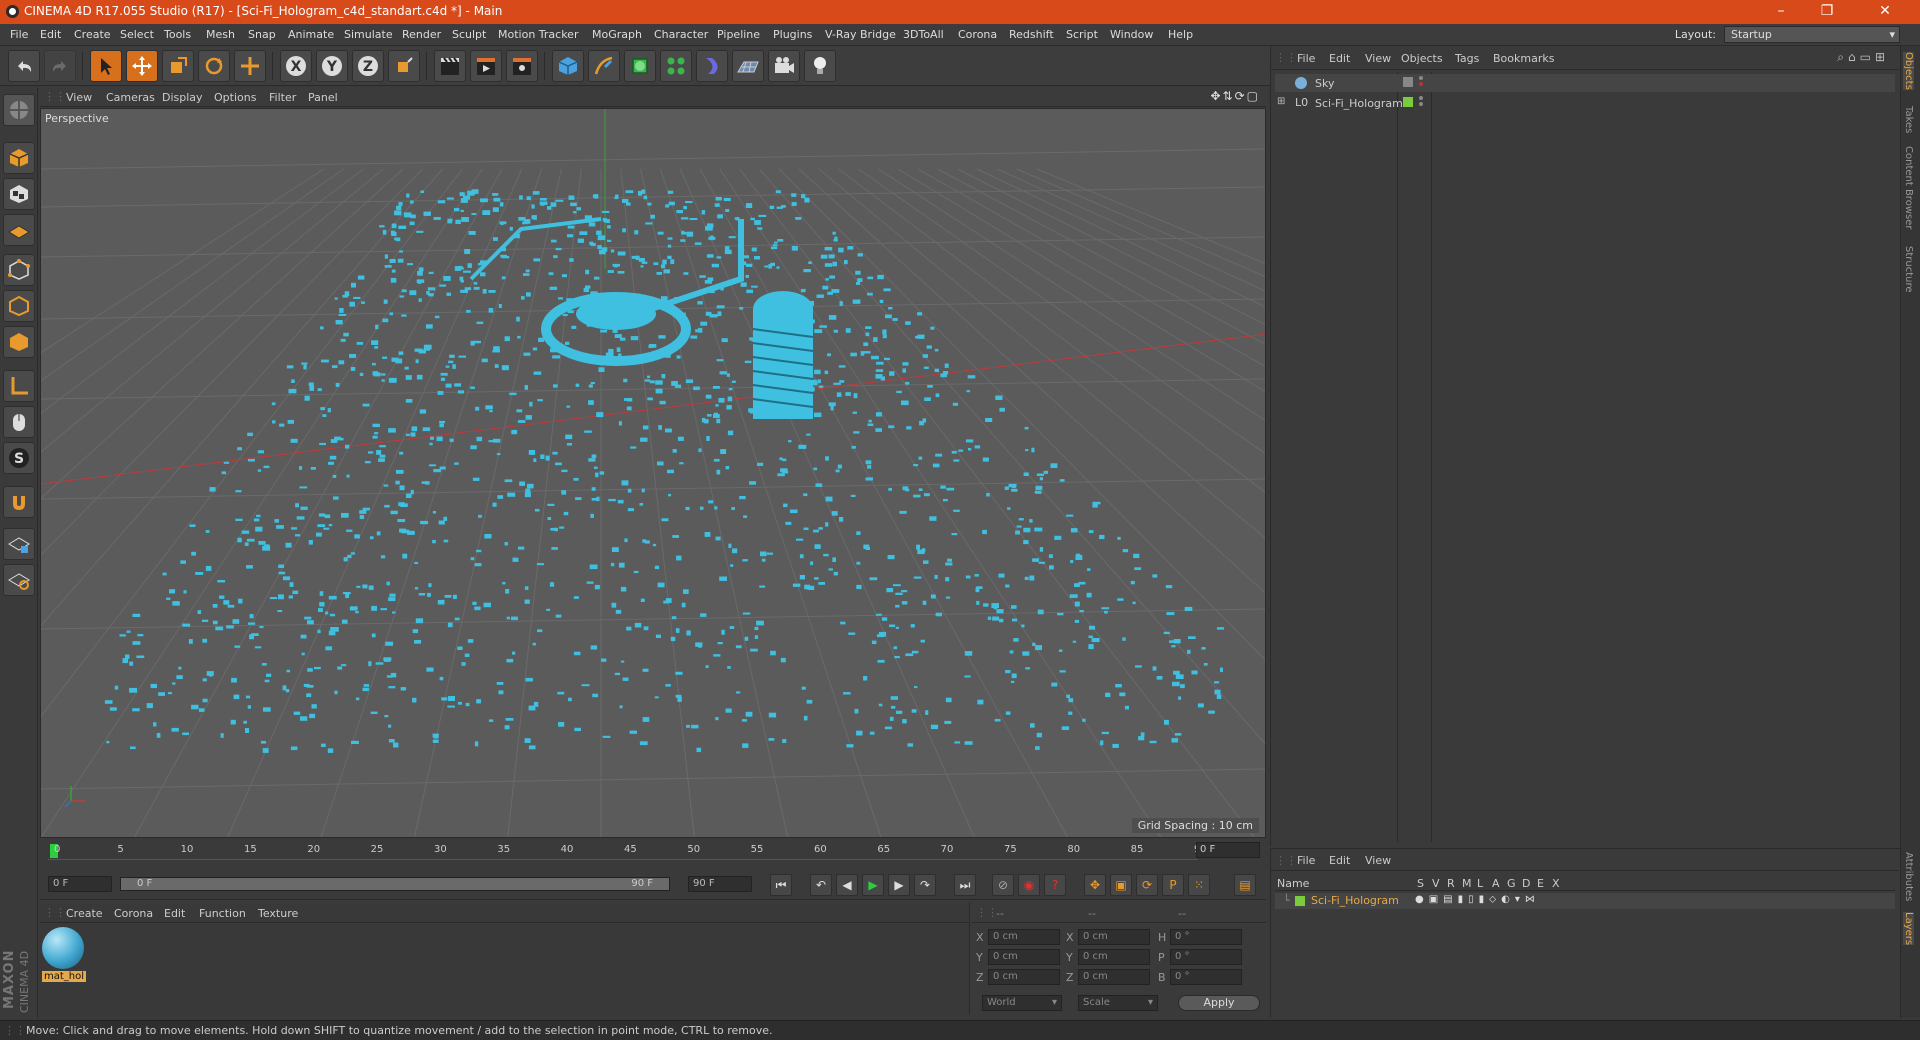 This screenshot has width=1920, height=1040. Describe the element at coordinates (214, 66) in the screenshot. I see `rotate-tool-button` at that location.